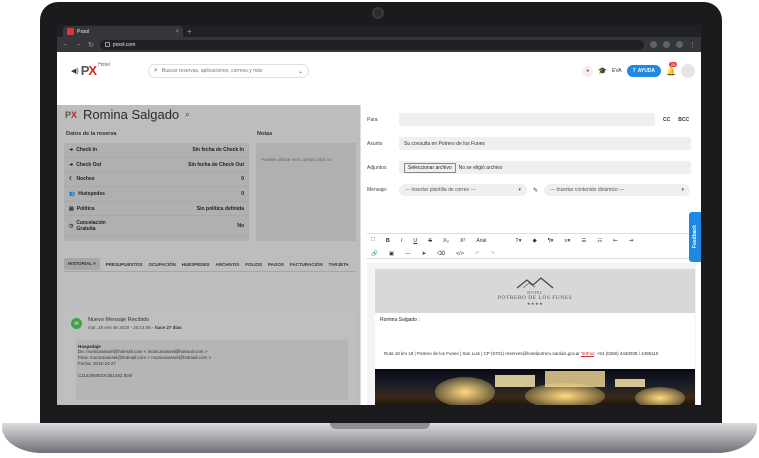 This screenshot has height=458, width=759. I want to click on strikethrough-icon: S, so click(430, 241).